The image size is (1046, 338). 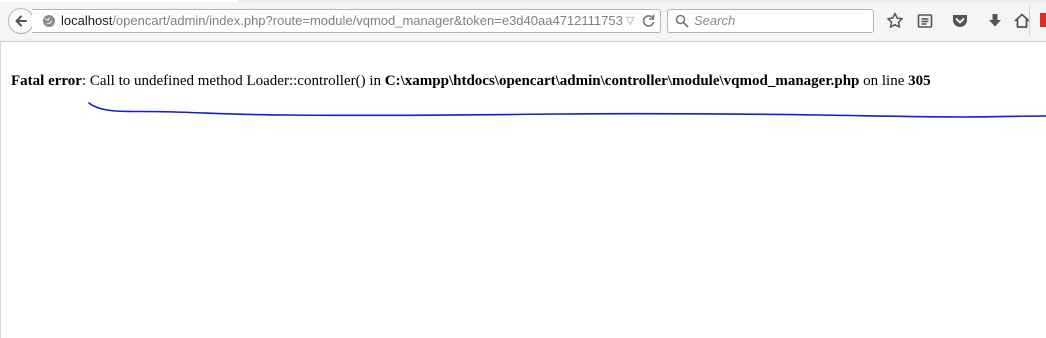 I want to click on tab-strip, so click(x=523, y=1).